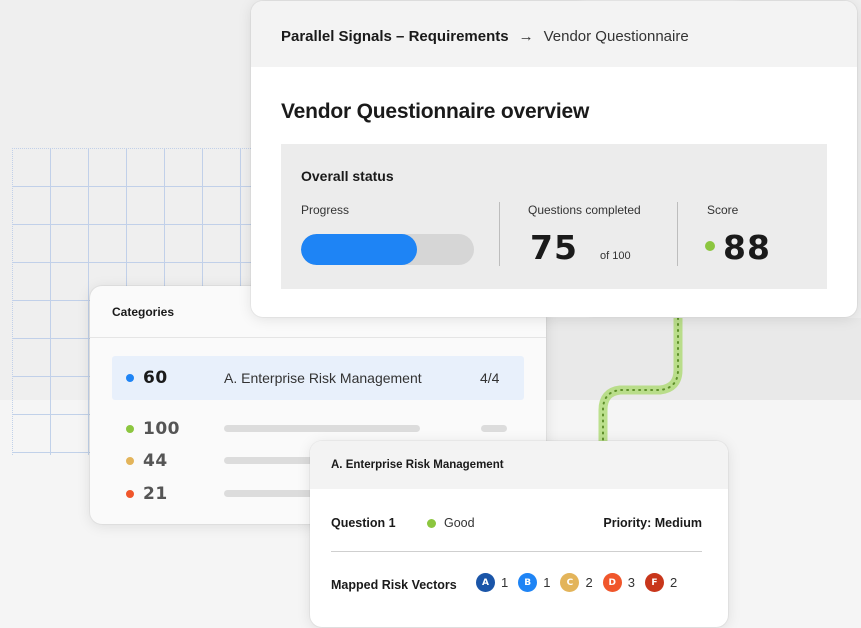 This screenshot has height=628, width=861. Describe the element at coordinates (631, 582) in the screenshot. I see `risk-vector-count: 3` at that location.